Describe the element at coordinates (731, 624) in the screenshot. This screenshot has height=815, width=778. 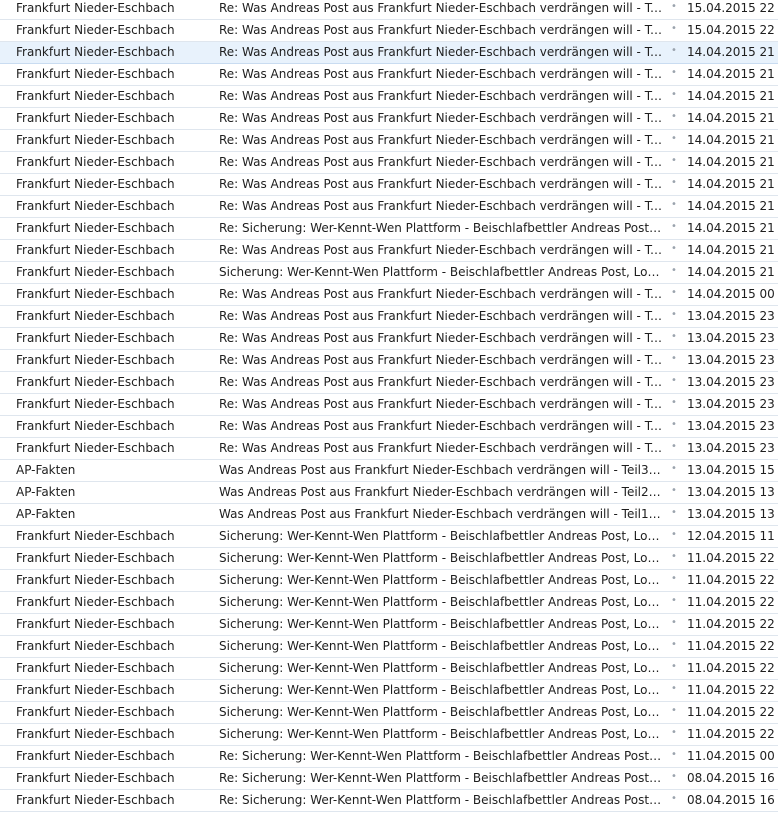
I see `message-date: 11.04.2015 22:34` at that location.